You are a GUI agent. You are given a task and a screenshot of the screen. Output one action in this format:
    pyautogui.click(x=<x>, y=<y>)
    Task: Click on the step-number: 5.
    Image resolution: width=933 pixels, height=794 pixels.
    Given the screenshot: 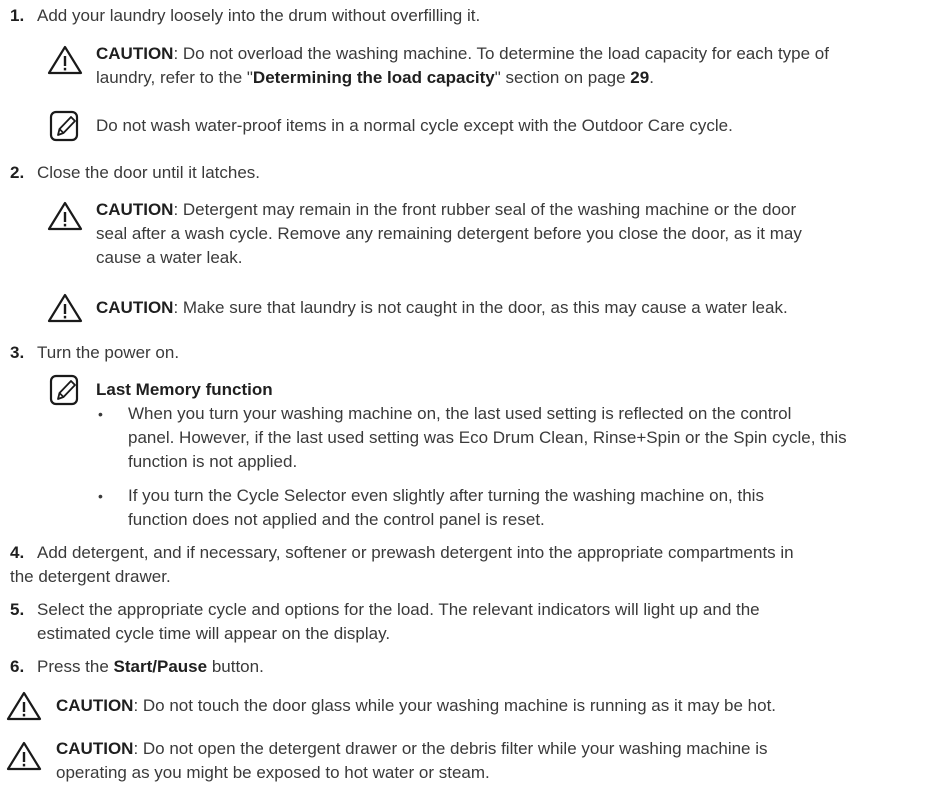 What is the action you would take?
    pyautogui.click(x=17, y=609)
    